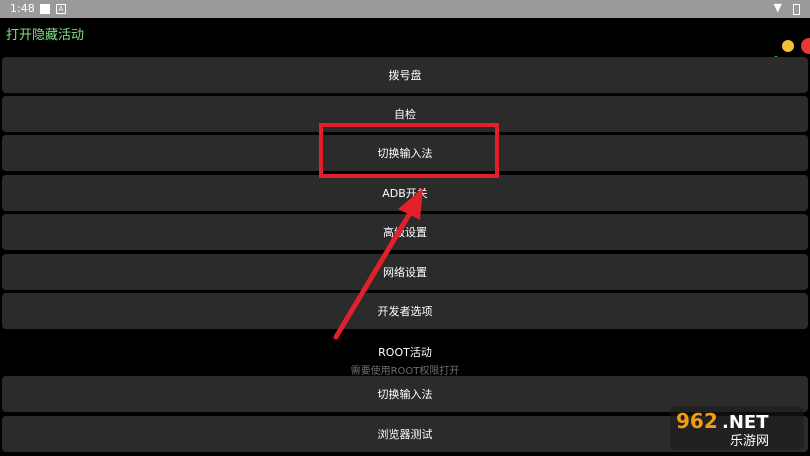 This screenshot has height=456, width=810. I want to click on developer-options-button: 开发者选项, so click(405, 311).